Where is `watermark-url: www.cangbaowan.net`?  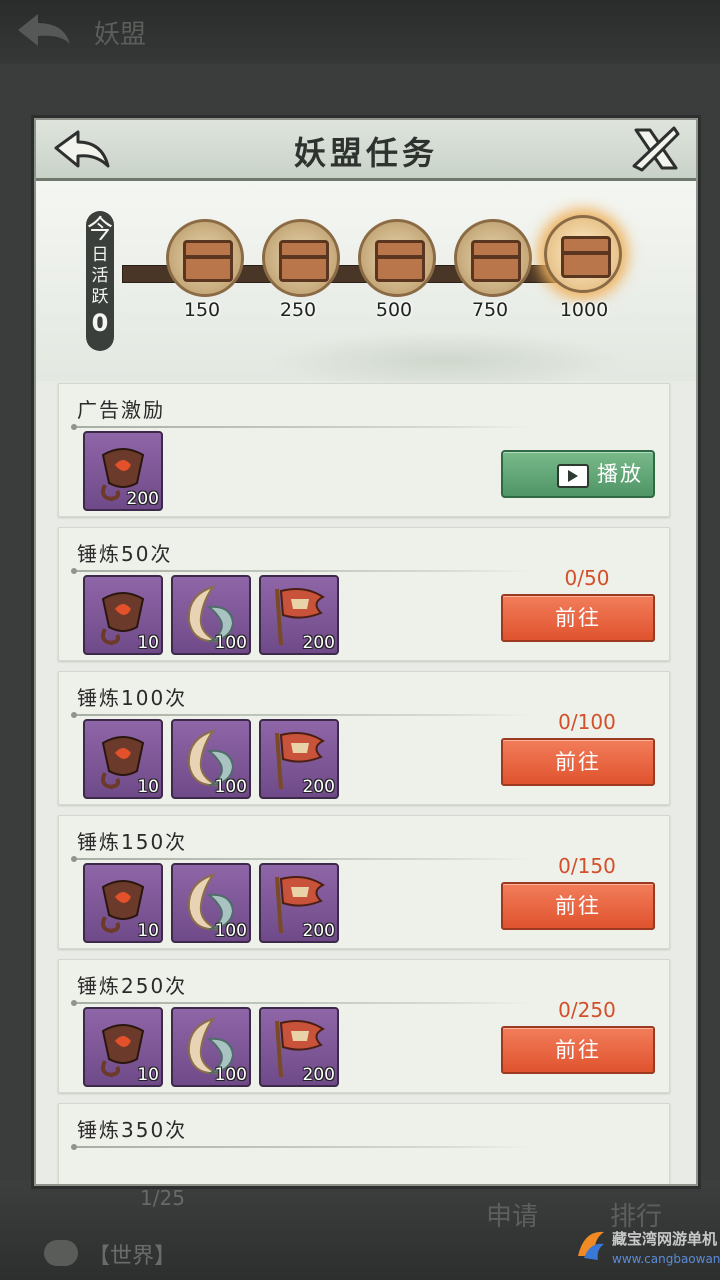
watermark-url: www.cangbaowan.net is located at coordinates (666, 1259).